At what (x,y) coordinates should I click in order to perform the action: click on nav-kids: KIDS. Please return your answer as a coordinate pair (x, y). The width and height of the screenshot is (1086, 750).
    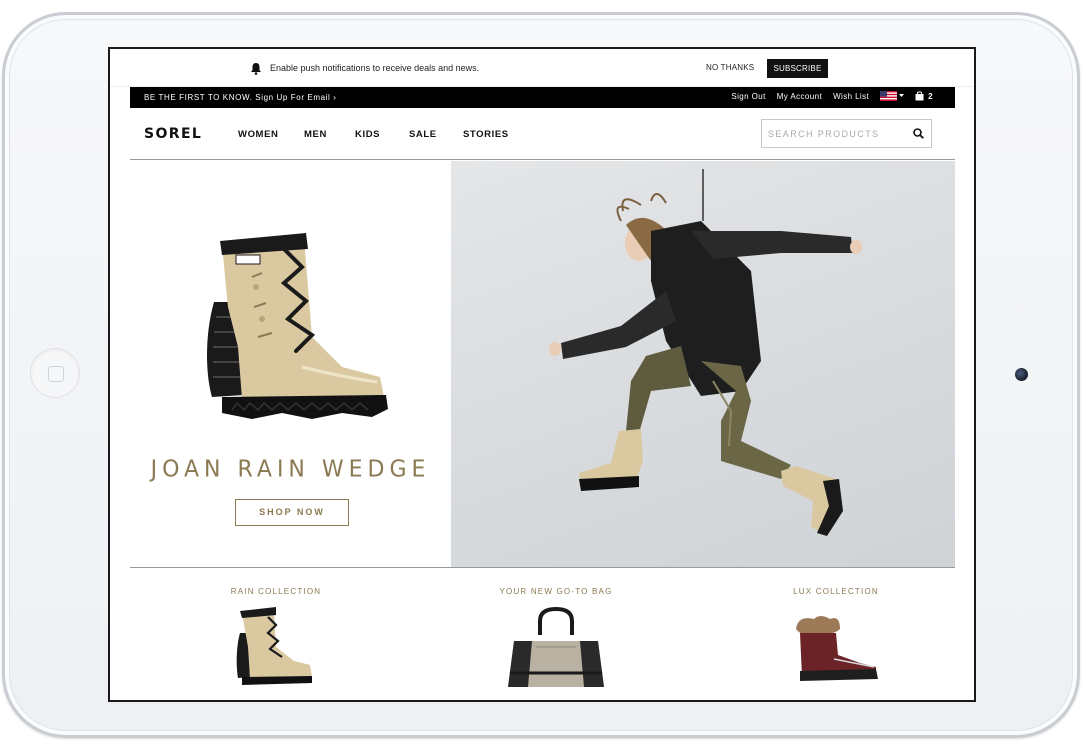
    Looking at the image, I should click on (367, 134).